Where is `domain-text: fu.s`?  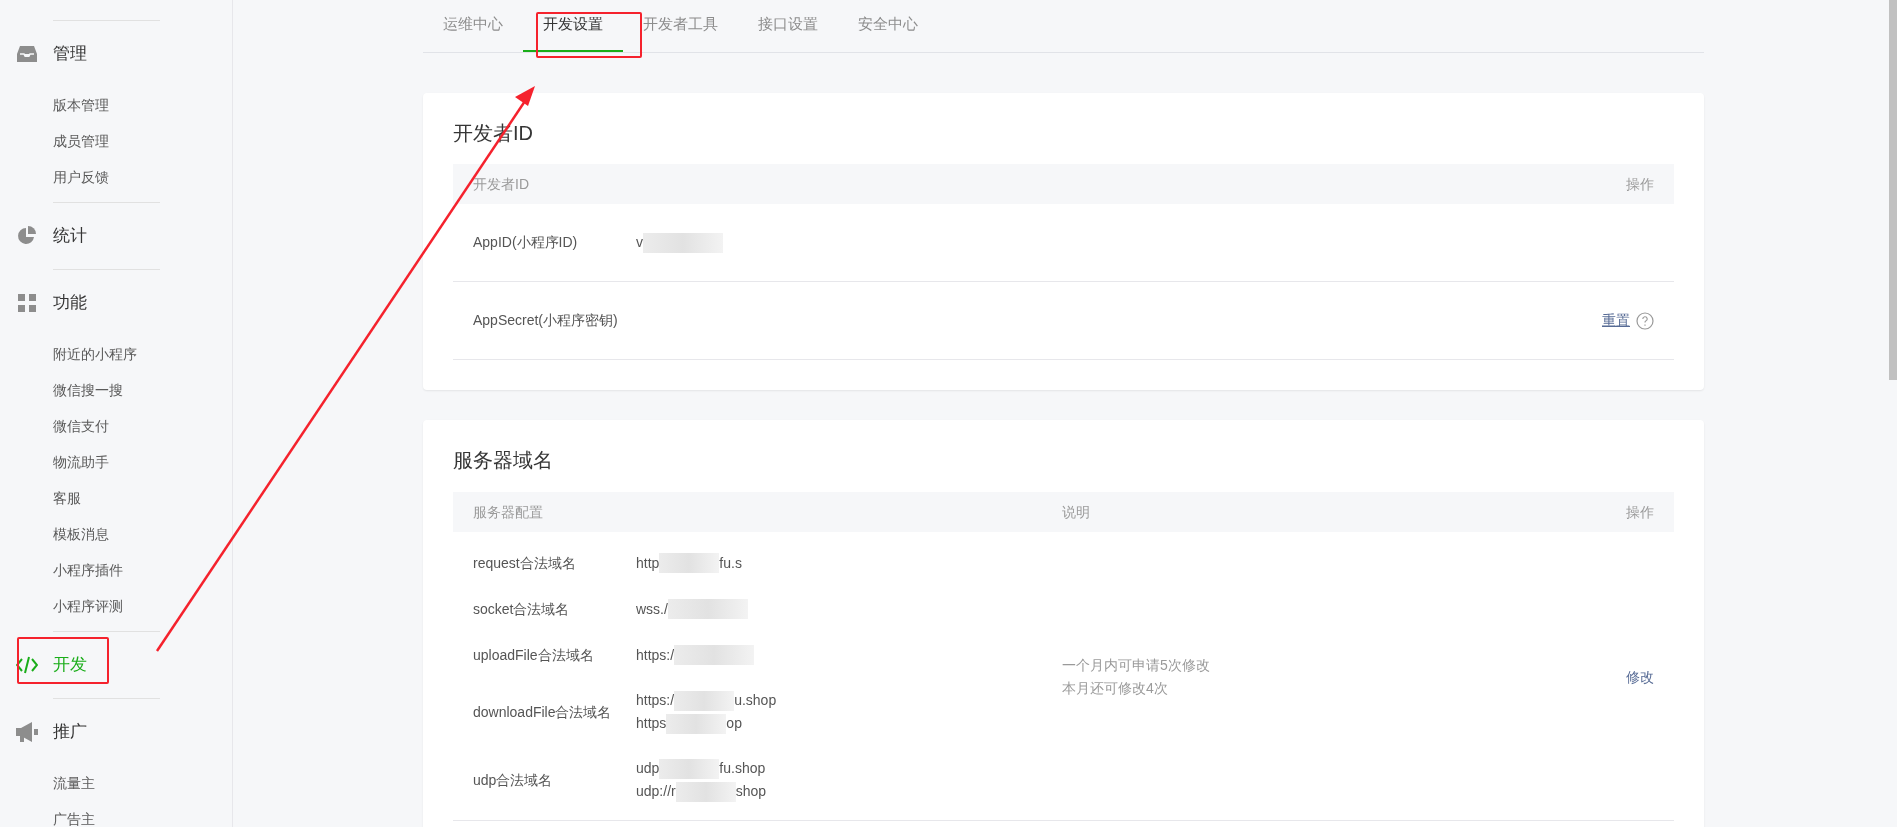
domain-text: fu.s is located at coordinates (730, 563).